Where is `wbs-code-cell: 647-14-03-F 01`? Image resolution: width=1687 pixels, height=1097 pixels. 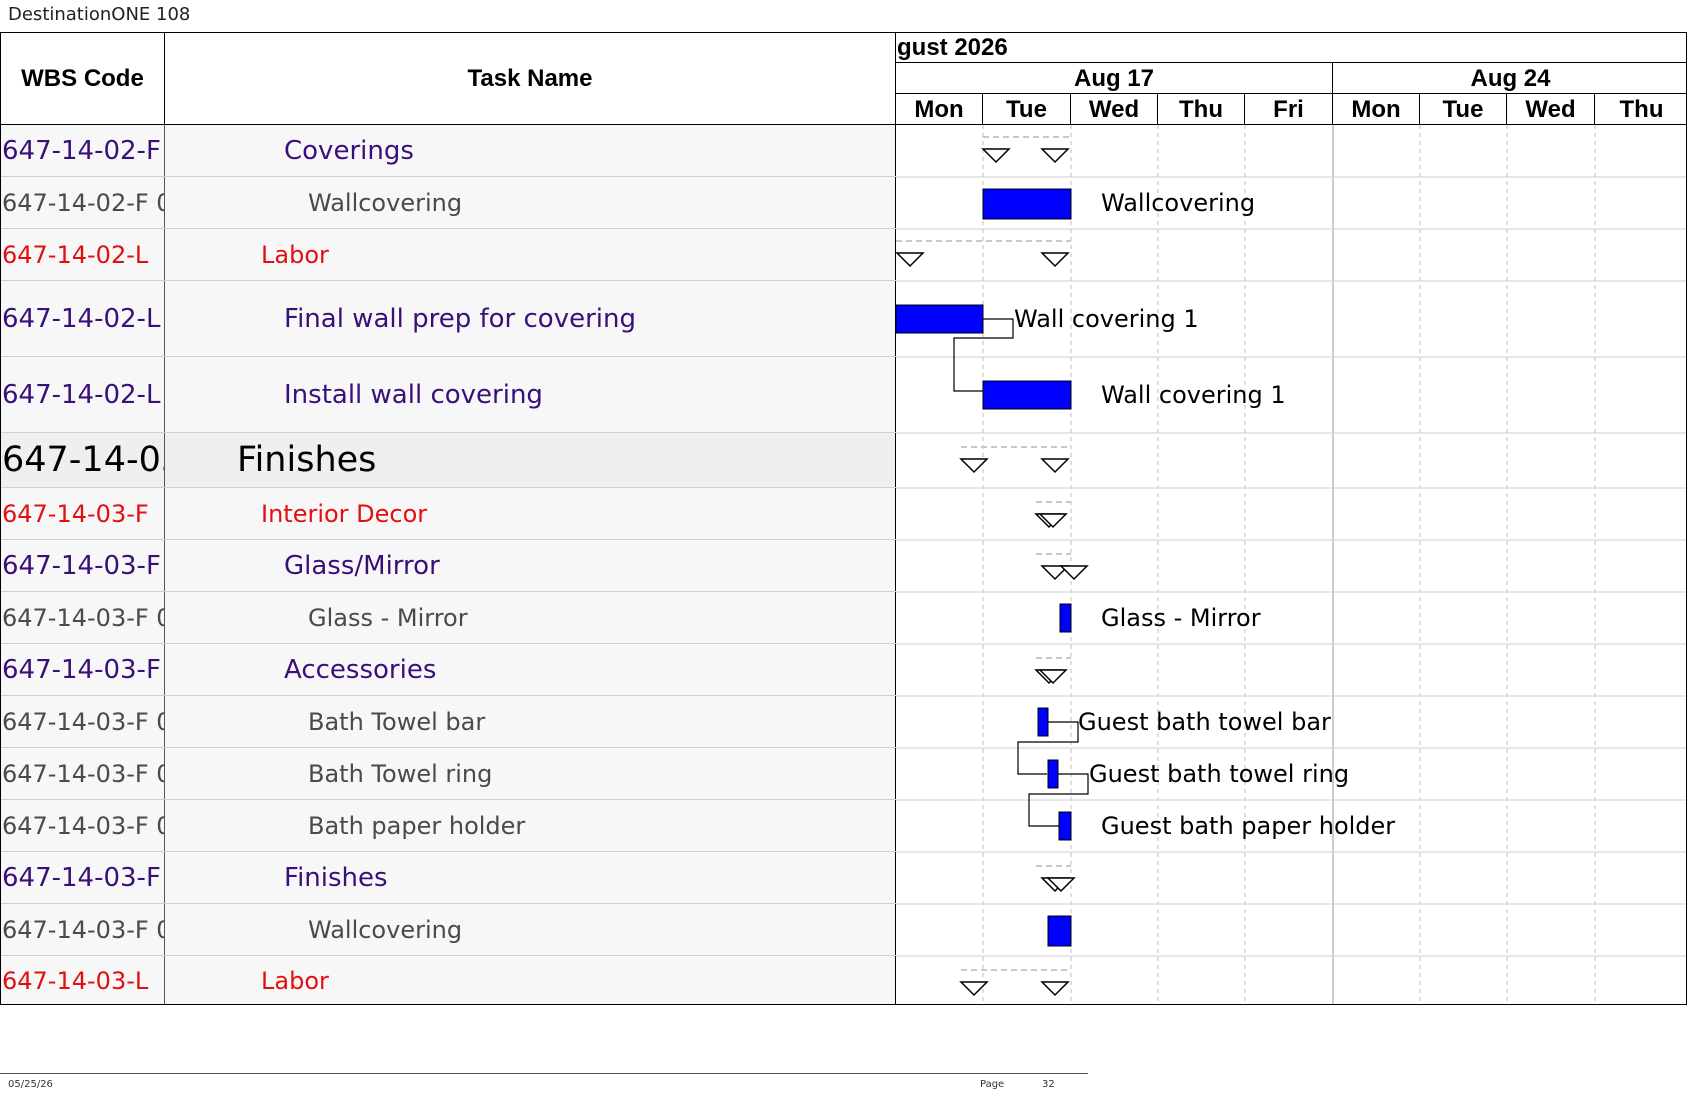
wbs-code-cell: 647-14-03-F 01 is located at coordinates (83, 617).